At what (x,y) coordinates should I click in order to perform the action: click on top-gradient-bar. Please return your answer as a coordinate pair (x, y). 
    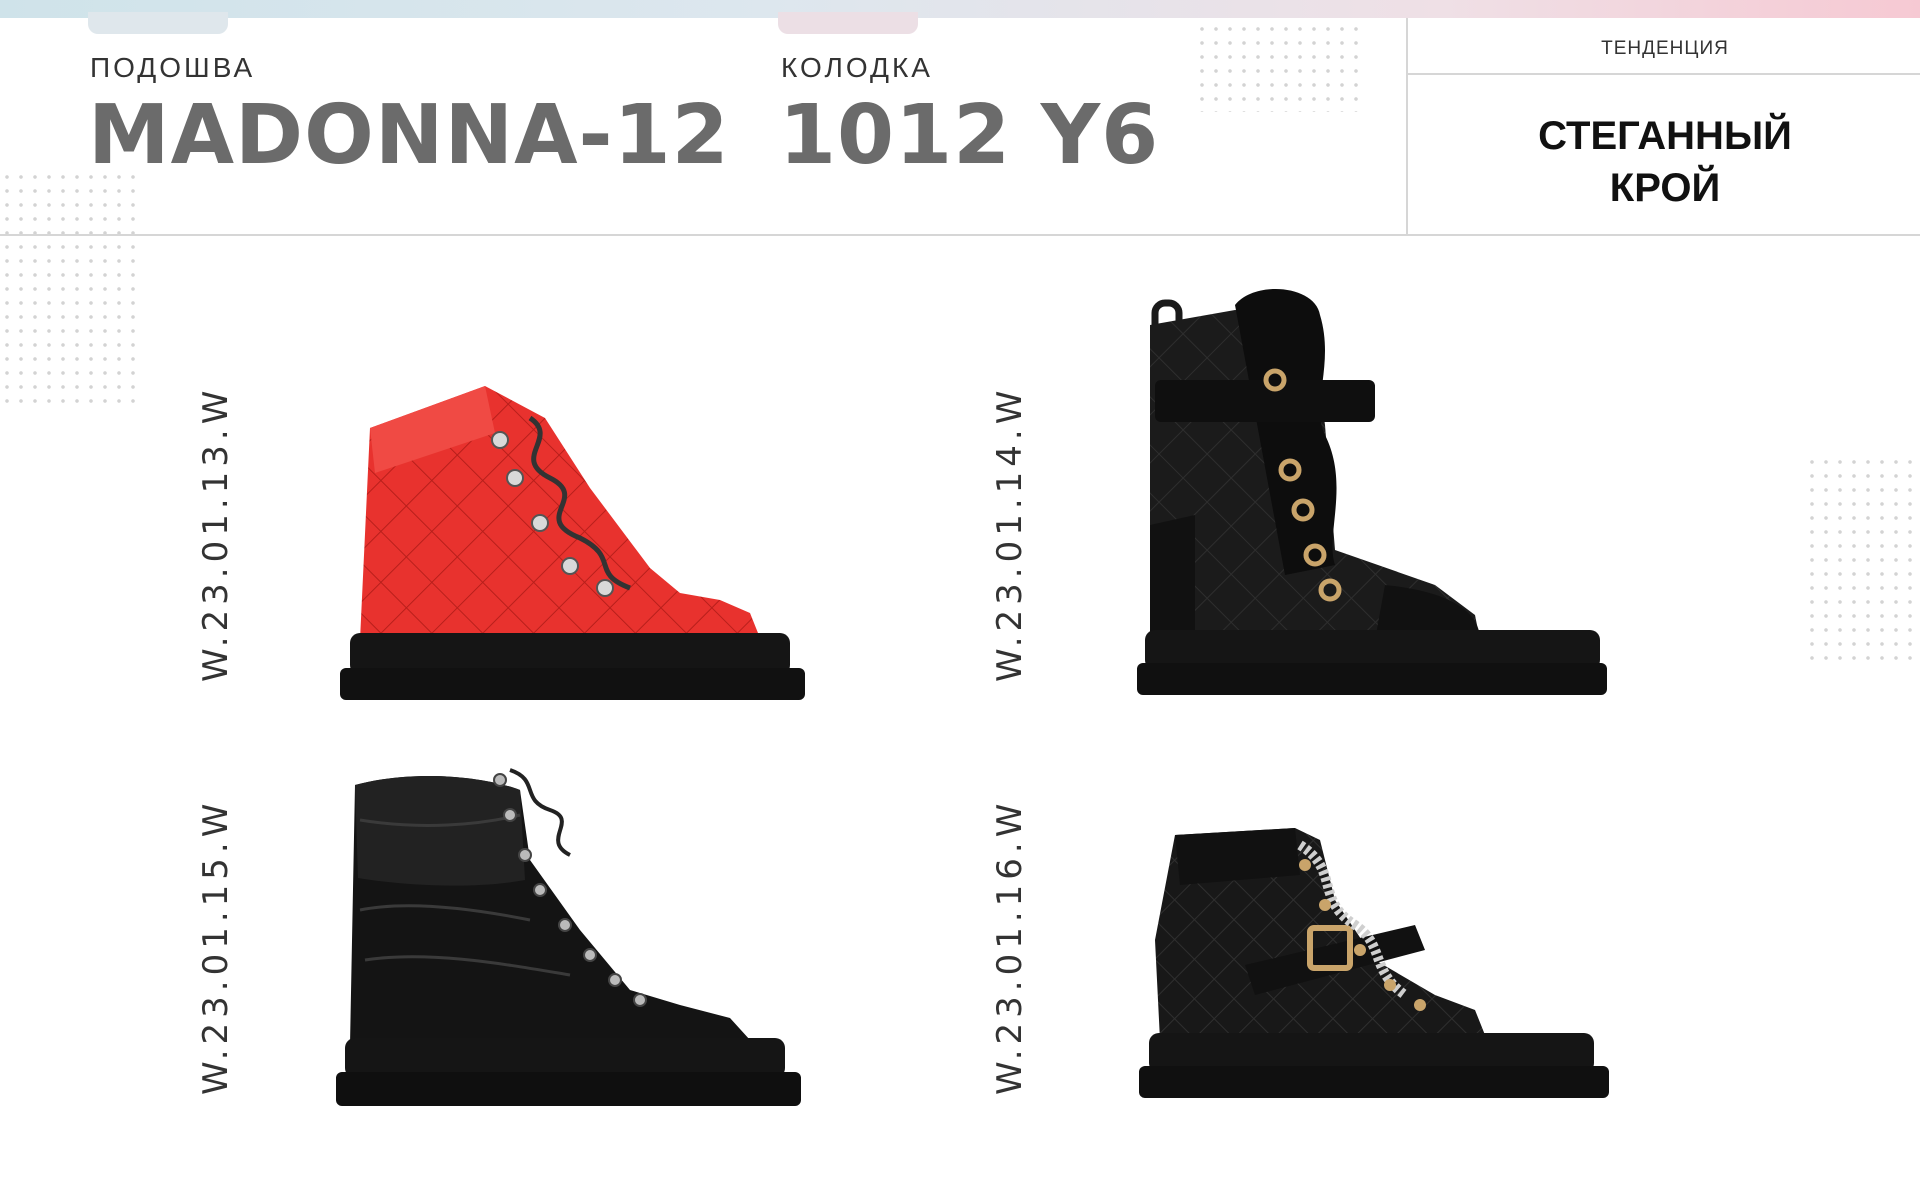
    Looking at the image, I should click on (960, 9).